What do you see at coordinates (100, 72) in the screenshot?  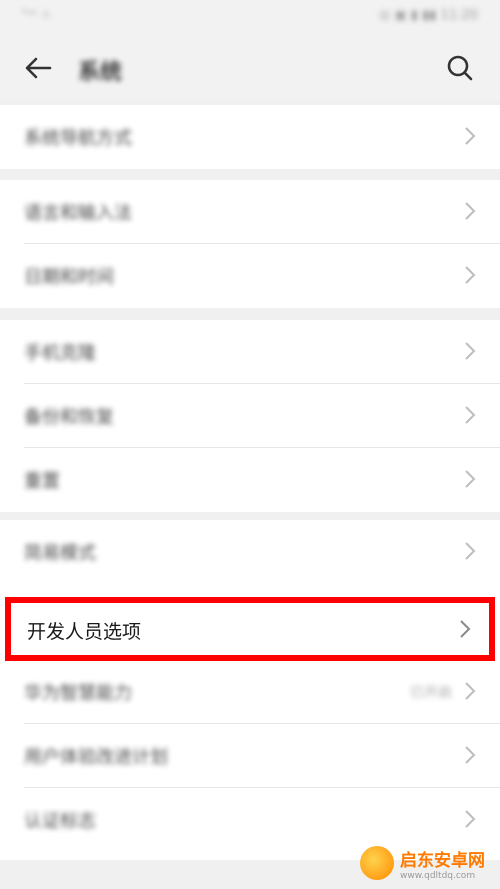 I see `page-title: 系统` at bounding box center [100, 72].